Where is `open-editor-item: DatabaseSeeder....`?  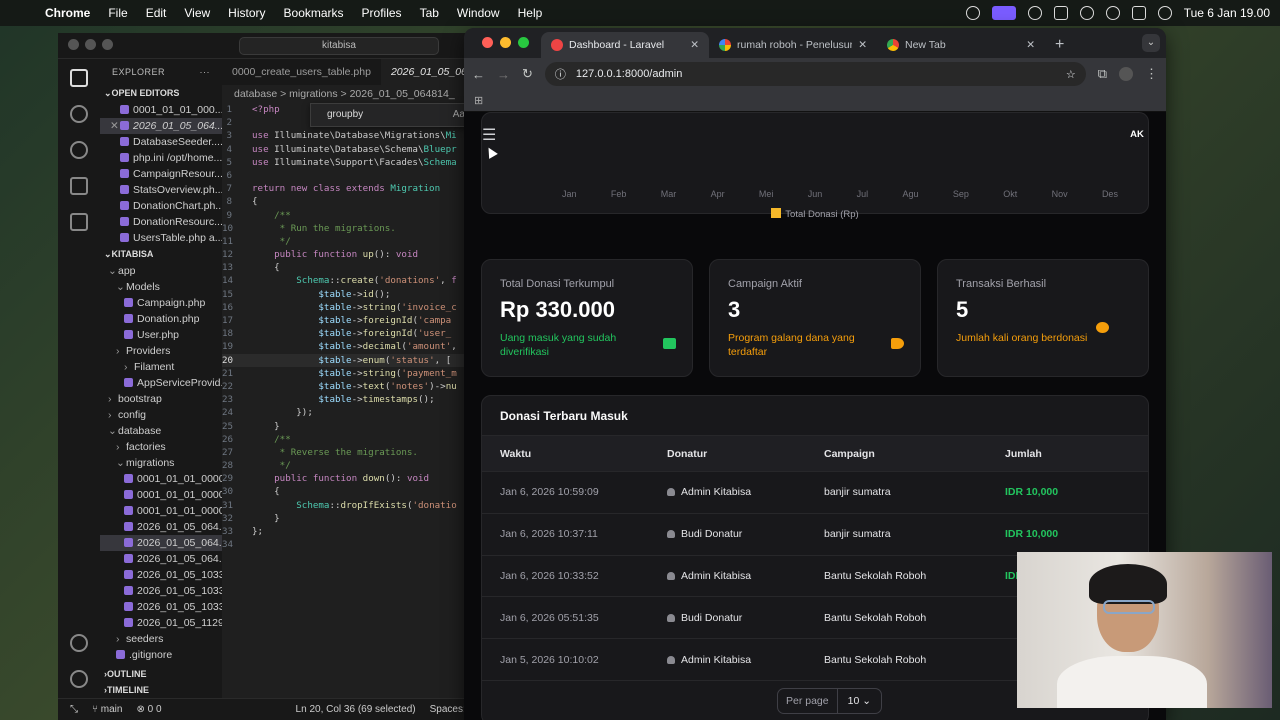 open-editor-item: DatabaseSeeder.... is located at coordinates (161, 142).